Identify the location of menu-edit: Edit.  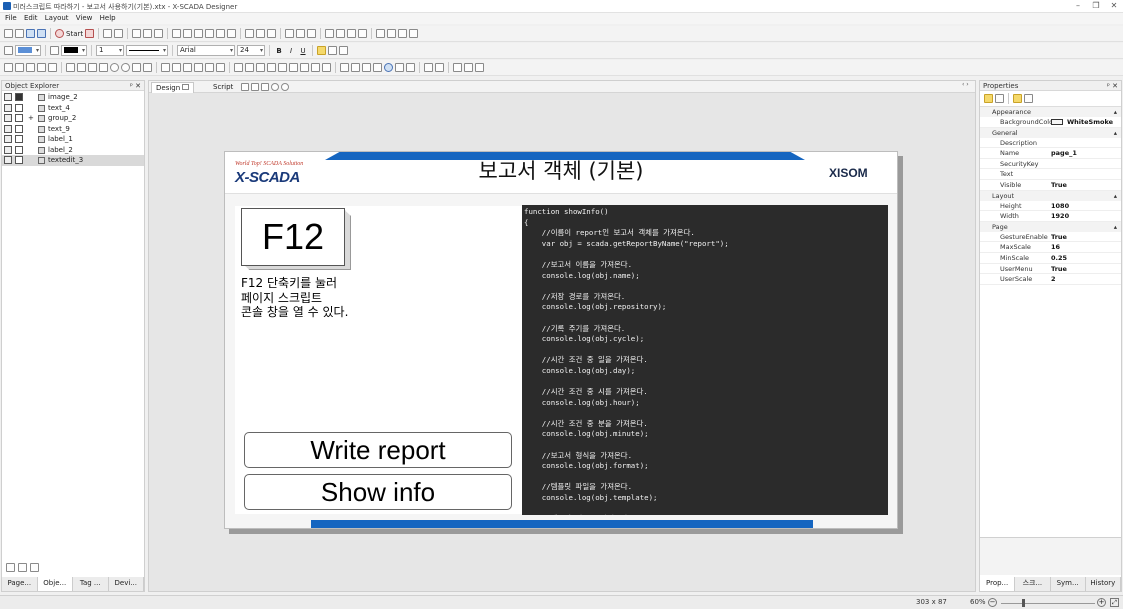
(31, 18).